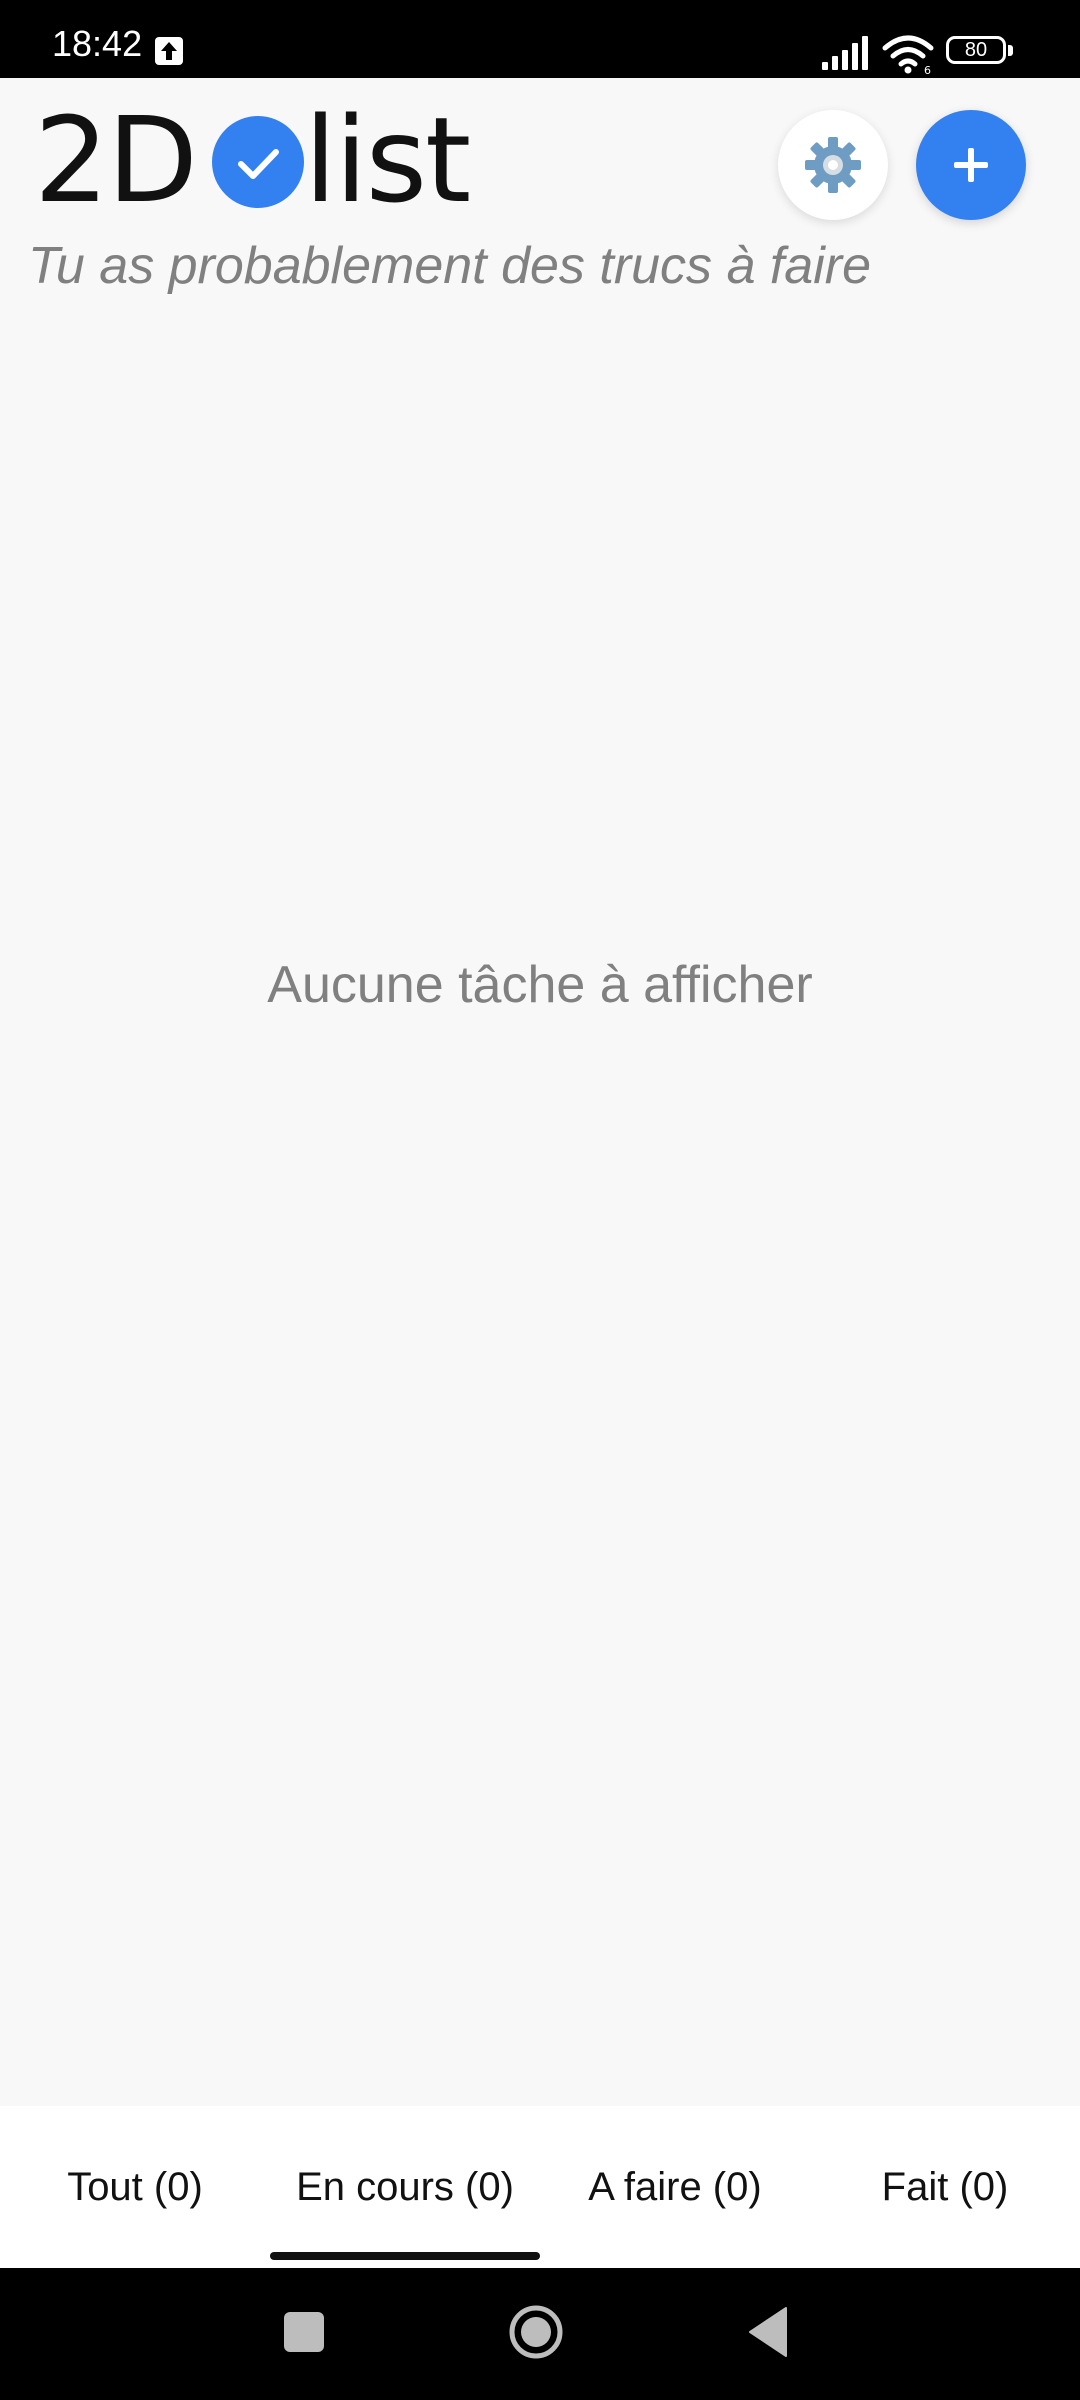 This screenshot has height=2400, width=1080. Describe the element at coordinates (845, 53) in the screenshot. I see `signal-icon` at that location.